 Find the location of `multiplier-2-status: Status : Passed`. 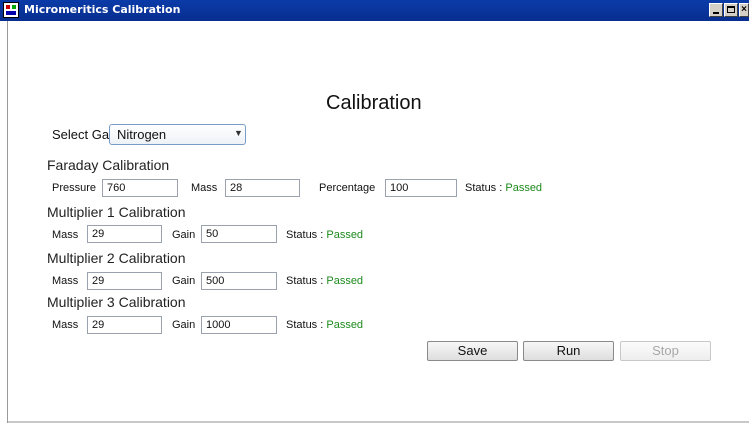

multiplier-2-status: Status : Passed is located at coordinates (324, 281).